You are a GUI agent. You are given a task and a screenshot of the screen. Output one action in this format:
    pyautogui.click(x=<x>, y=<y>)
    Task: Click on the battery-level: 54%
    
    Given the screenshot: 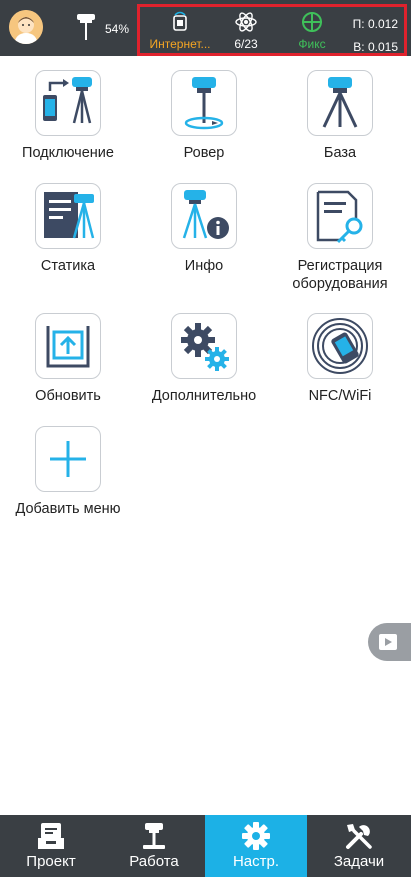 What is the action you would take?
    pyautogui.click(x=117, y=29)
    